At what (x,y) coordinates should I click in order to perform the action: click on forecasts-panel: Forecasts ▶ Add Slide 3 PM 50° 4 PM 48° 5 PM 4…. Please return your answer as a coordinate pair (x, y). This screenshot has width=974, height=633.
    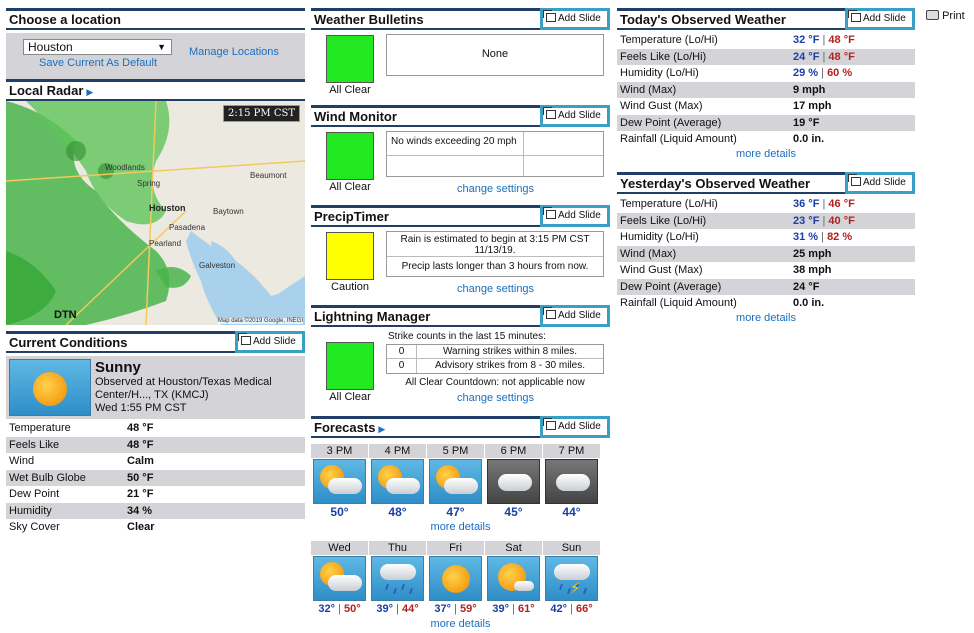
    Looking at the image, I should click on (460, 523).